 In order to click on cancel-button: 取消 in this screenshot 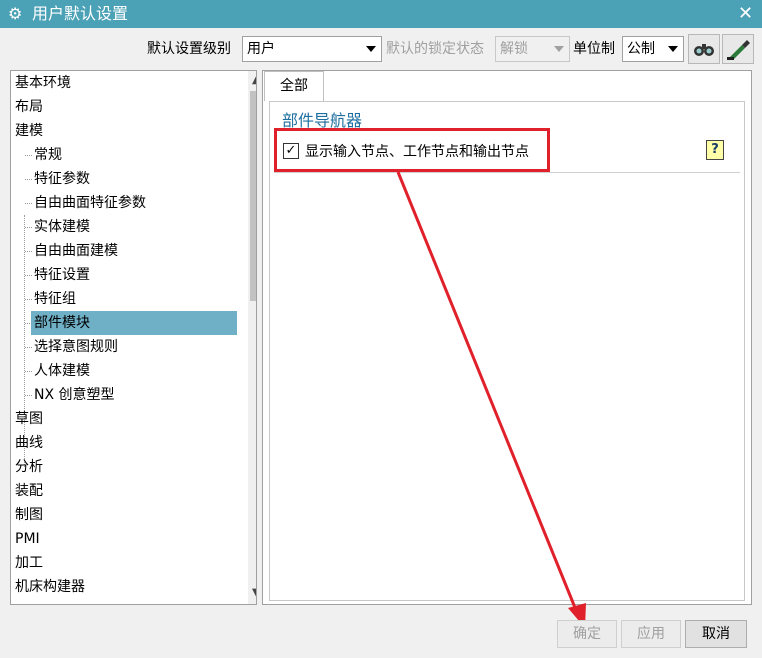, I will do `click(716, 634)`.